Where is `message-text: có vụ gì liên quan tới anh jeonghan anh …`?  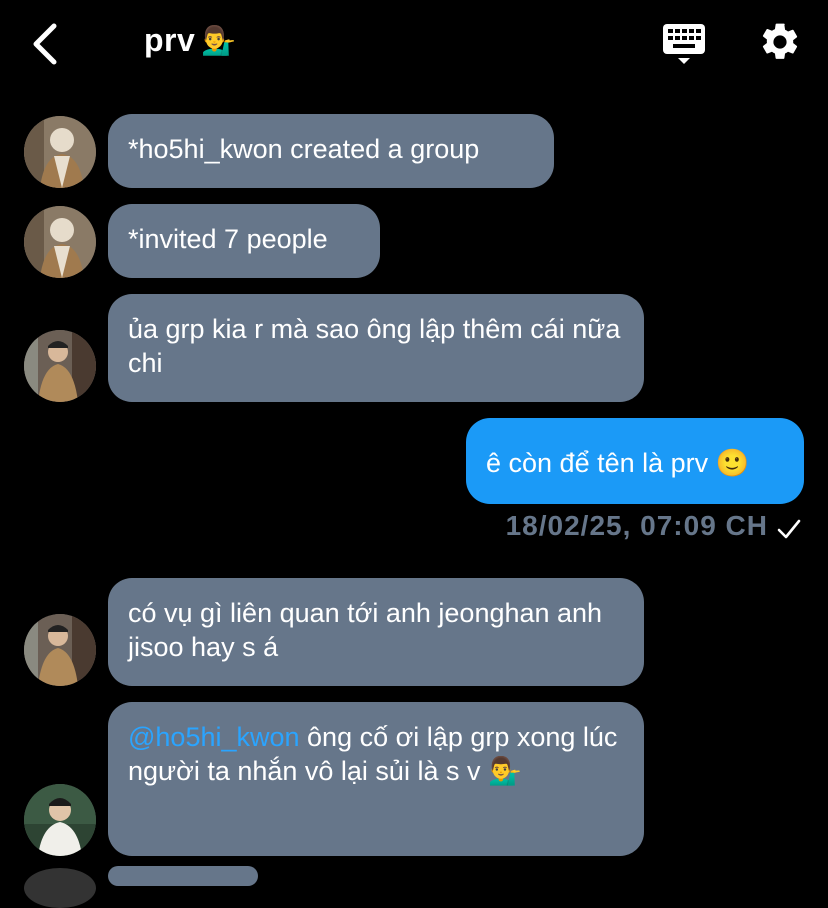 message-text: có vụ gì liên quan tới anh jeonghan anh … is located at coordinates (365, 630).